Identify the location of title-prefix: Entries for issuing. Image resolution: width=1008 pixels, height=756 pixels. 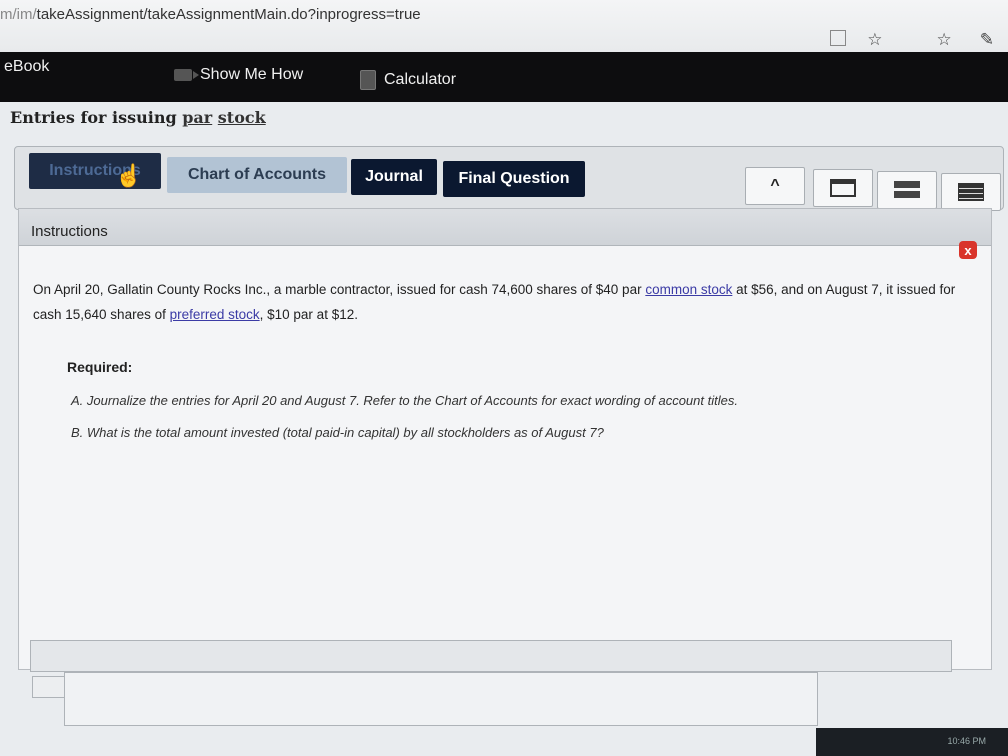
(96, 117).